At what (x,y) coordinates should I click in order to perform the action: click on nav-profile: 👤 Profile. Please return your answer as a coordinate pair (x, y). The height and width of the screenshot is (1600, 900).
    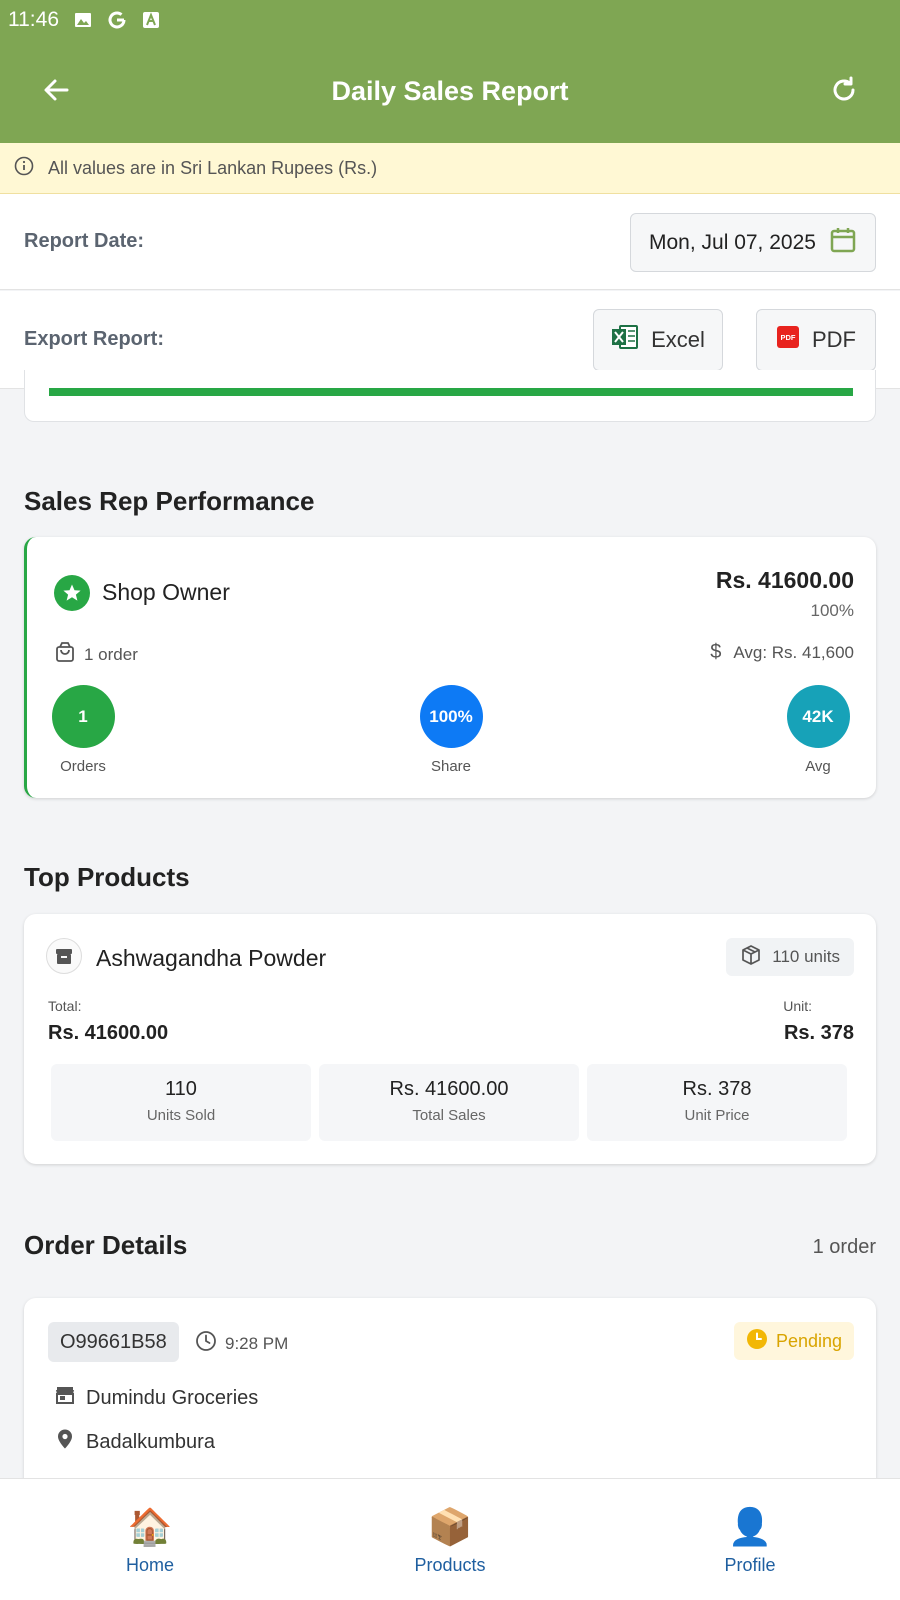
    Looking at the image, I should click on (750, 1539).